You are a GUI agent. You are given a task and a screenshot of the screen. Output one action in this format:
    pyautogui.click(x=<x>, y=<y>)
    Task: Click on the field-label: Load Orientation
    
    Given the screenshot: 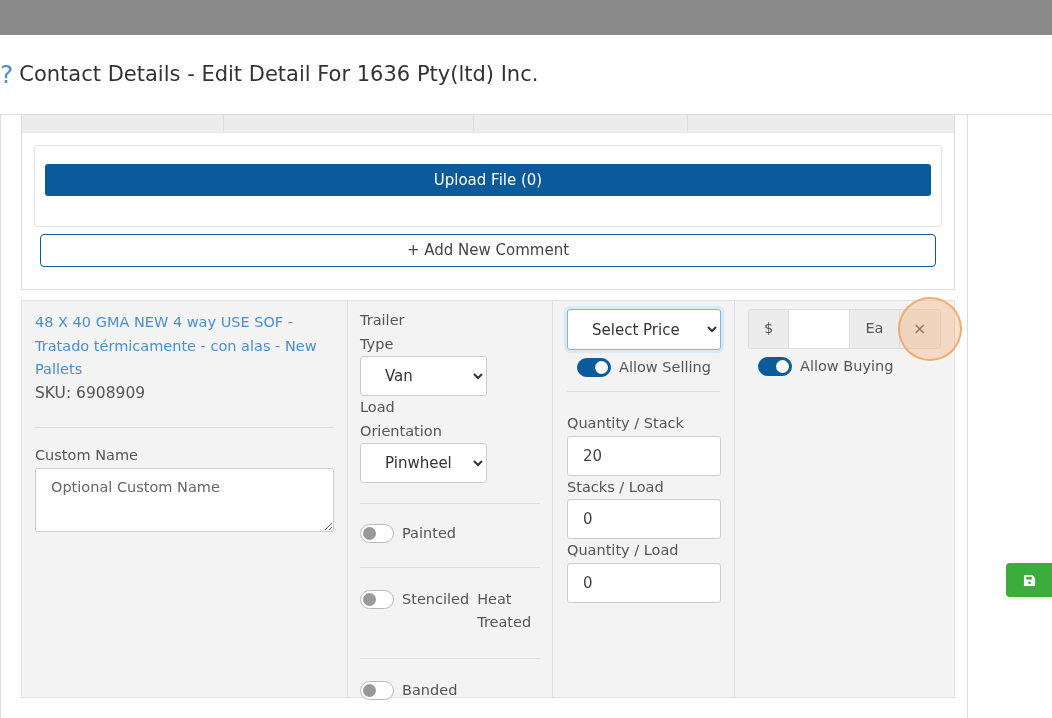 What is the action you would take?
    pyautogui.click(x=401, y=419)
    